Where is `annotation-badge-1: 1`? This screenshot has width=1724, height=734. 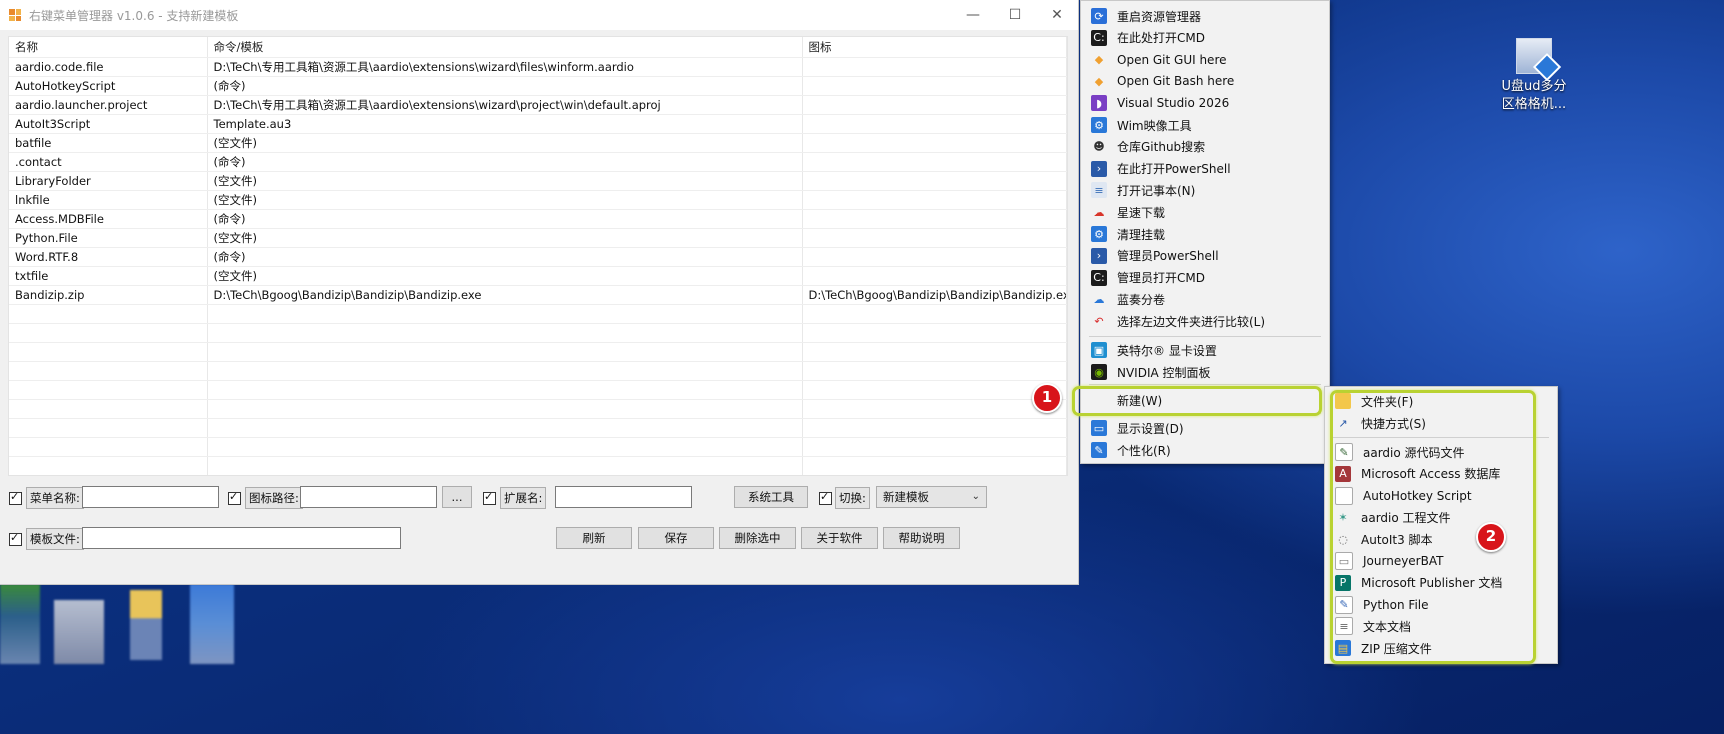 annotation-badge-1: 1 is located at coordinates (1047, 398).